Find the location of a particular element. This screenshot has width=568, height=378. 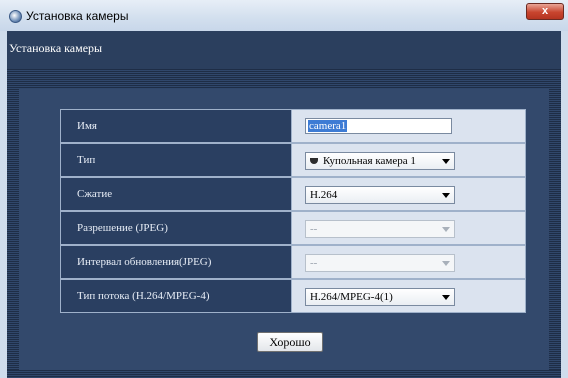

compression-label: Сжатие is located at coordinates (176, 194).